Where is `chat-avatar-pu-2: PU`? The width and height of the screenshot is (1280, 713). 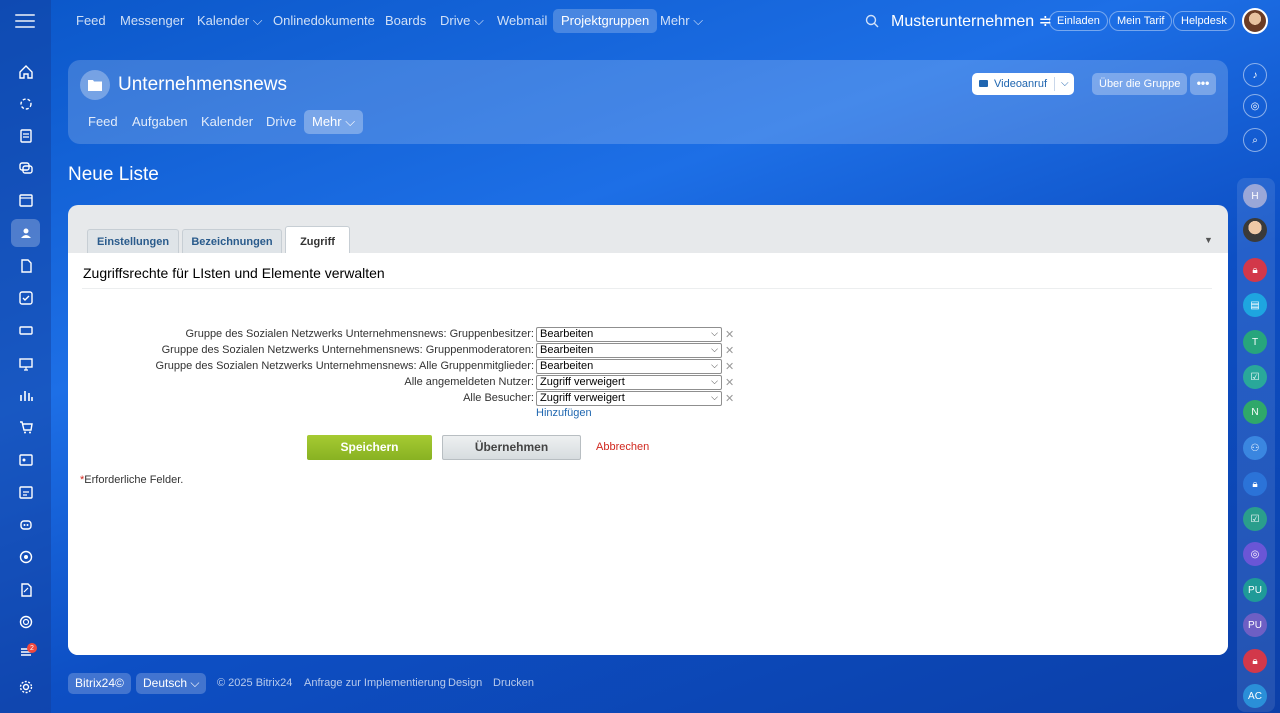 chat-avatar-pu-2: PU is located at coordinates (1255, 625).